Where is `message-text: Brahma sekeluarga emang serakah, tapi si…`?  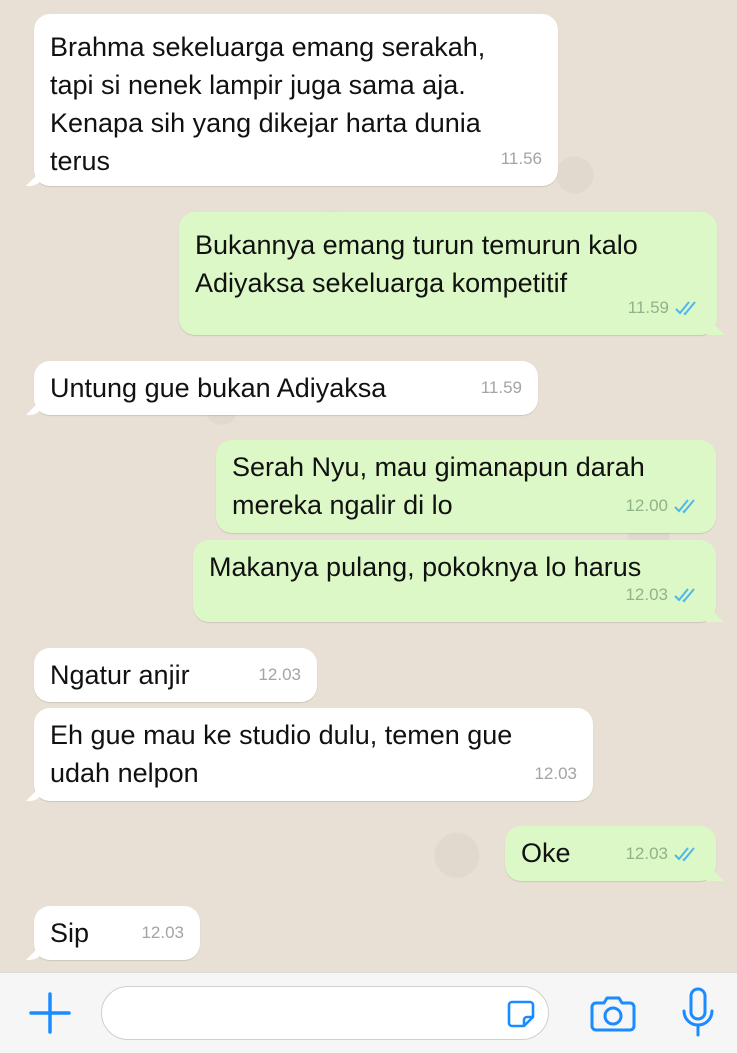
message-text: Brahma sekeluarga emang serakah, tapi si… is located at coordinates (268, 104).